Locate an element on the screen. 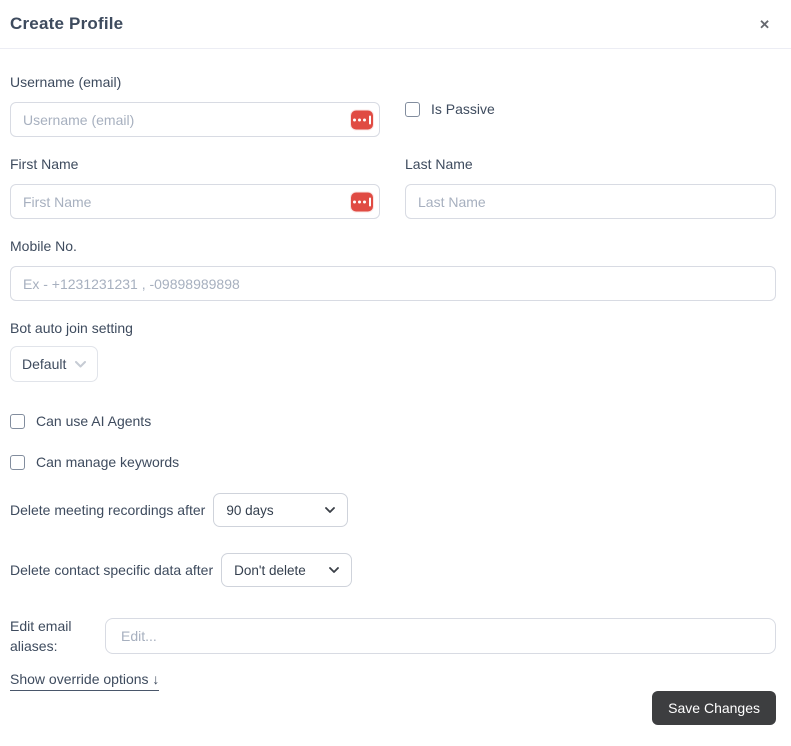  close-icon: ✕ is located at coordinates (764, 24).